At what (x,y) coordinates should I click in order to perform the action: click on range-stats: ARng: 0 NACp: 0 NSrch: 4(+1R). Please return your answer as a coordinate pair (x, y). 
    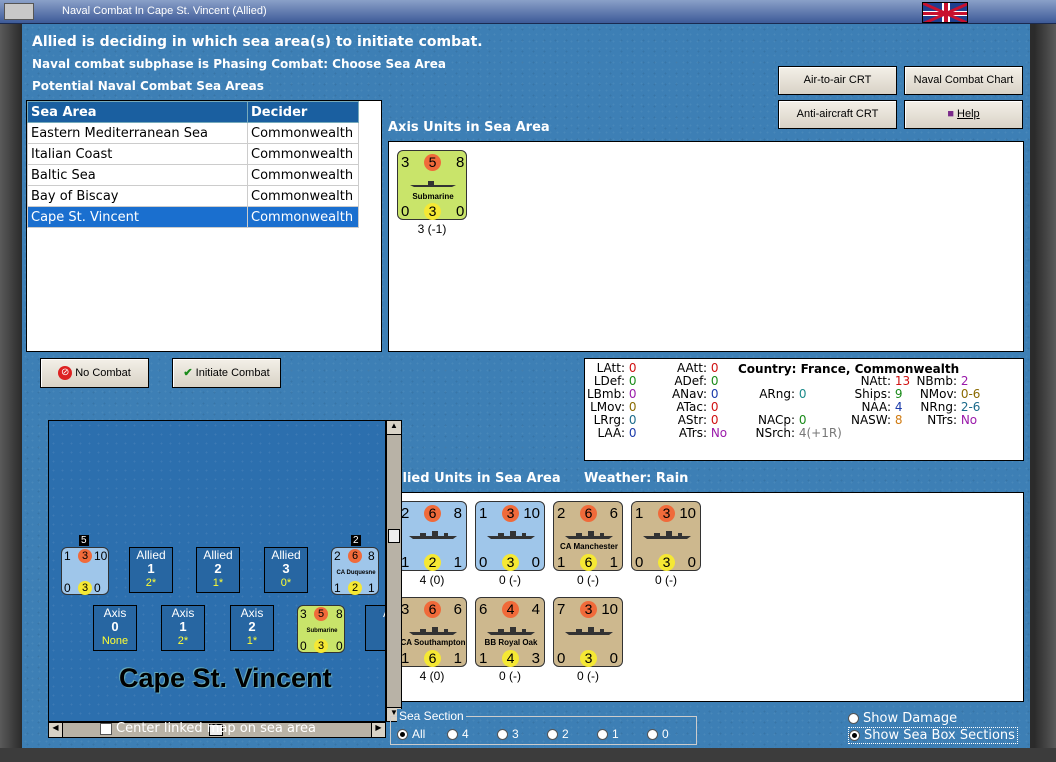
    Looking at the image, I should click on (798, 413).